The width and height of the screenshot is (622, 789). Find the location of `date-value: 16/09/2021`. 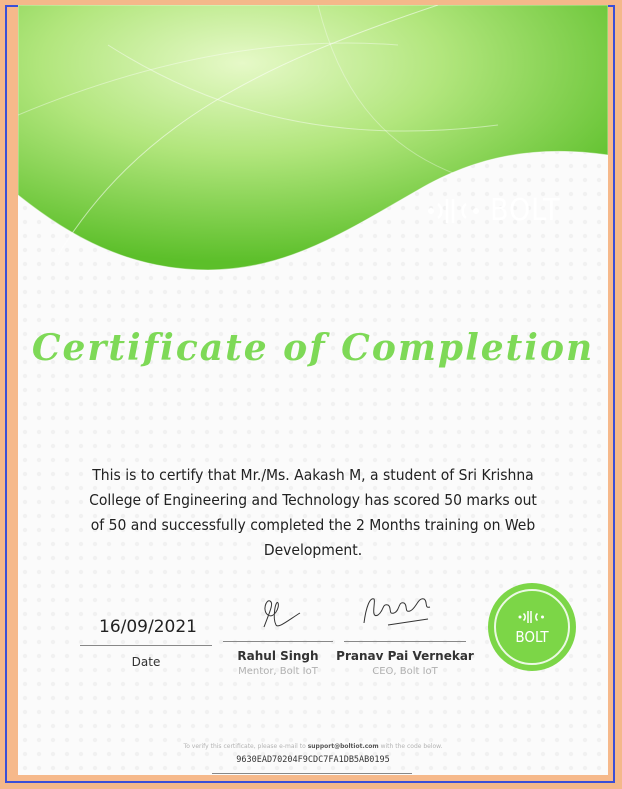

date-value: 16/09/2021 is located at coordinates (148, 627).